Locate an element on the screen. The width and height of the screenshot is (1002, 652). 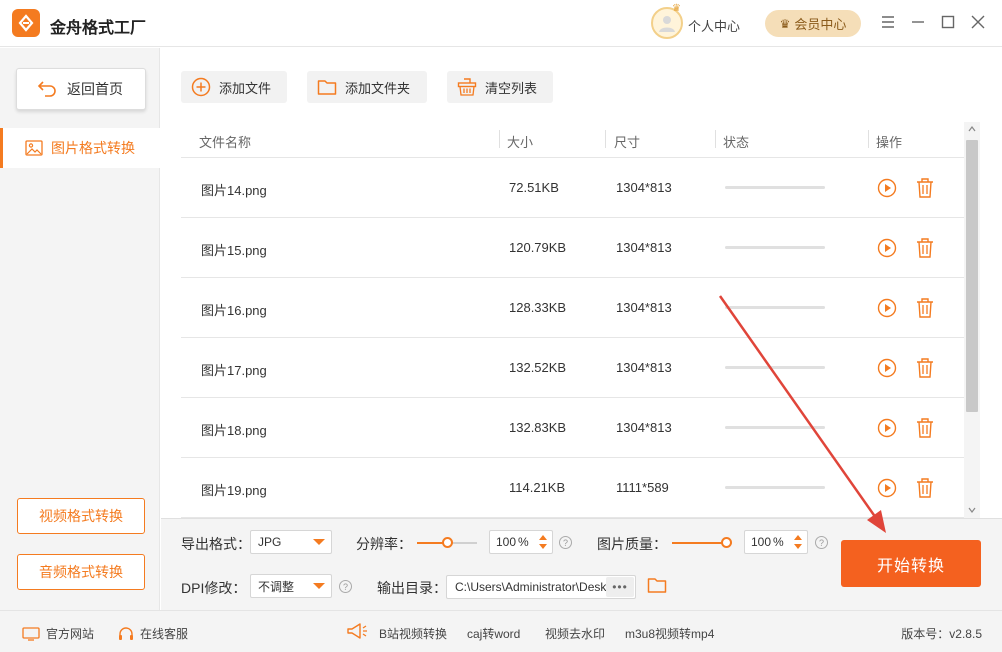
file-dimensions: 1111*589 is located at coordinates (642, 487).